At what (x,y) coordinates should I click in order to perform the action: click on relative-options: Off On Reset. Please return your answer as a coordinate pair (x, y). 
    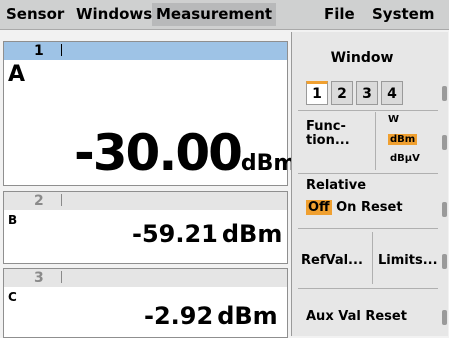
    Looking at the image, I should click on (354, 207).